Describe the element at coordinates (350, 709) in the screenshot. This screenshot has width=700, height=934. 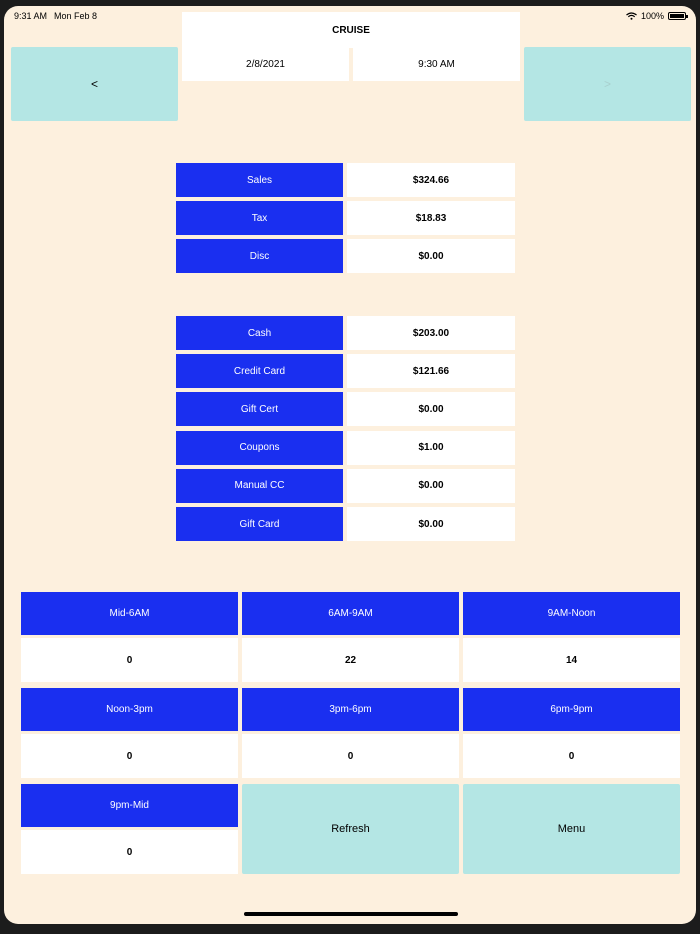
I see `time-slot-label: 3pm-6pm` at that location.